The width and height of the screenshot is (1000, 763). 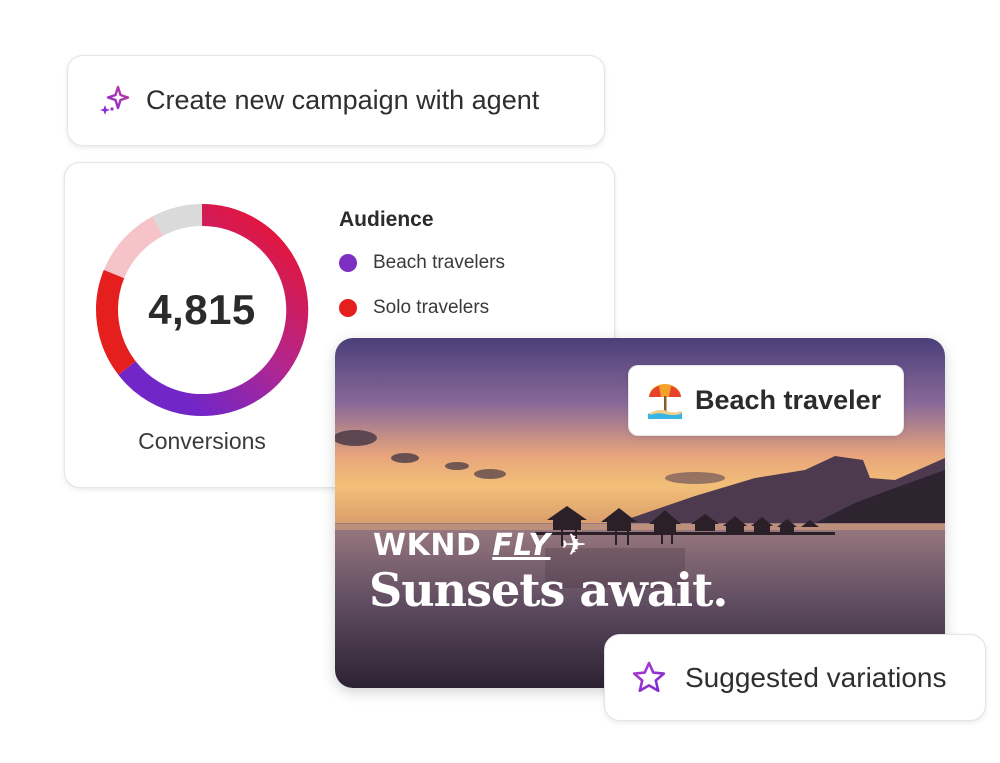 I want to click on audience-title: Audience, so click(x=386, y=219).